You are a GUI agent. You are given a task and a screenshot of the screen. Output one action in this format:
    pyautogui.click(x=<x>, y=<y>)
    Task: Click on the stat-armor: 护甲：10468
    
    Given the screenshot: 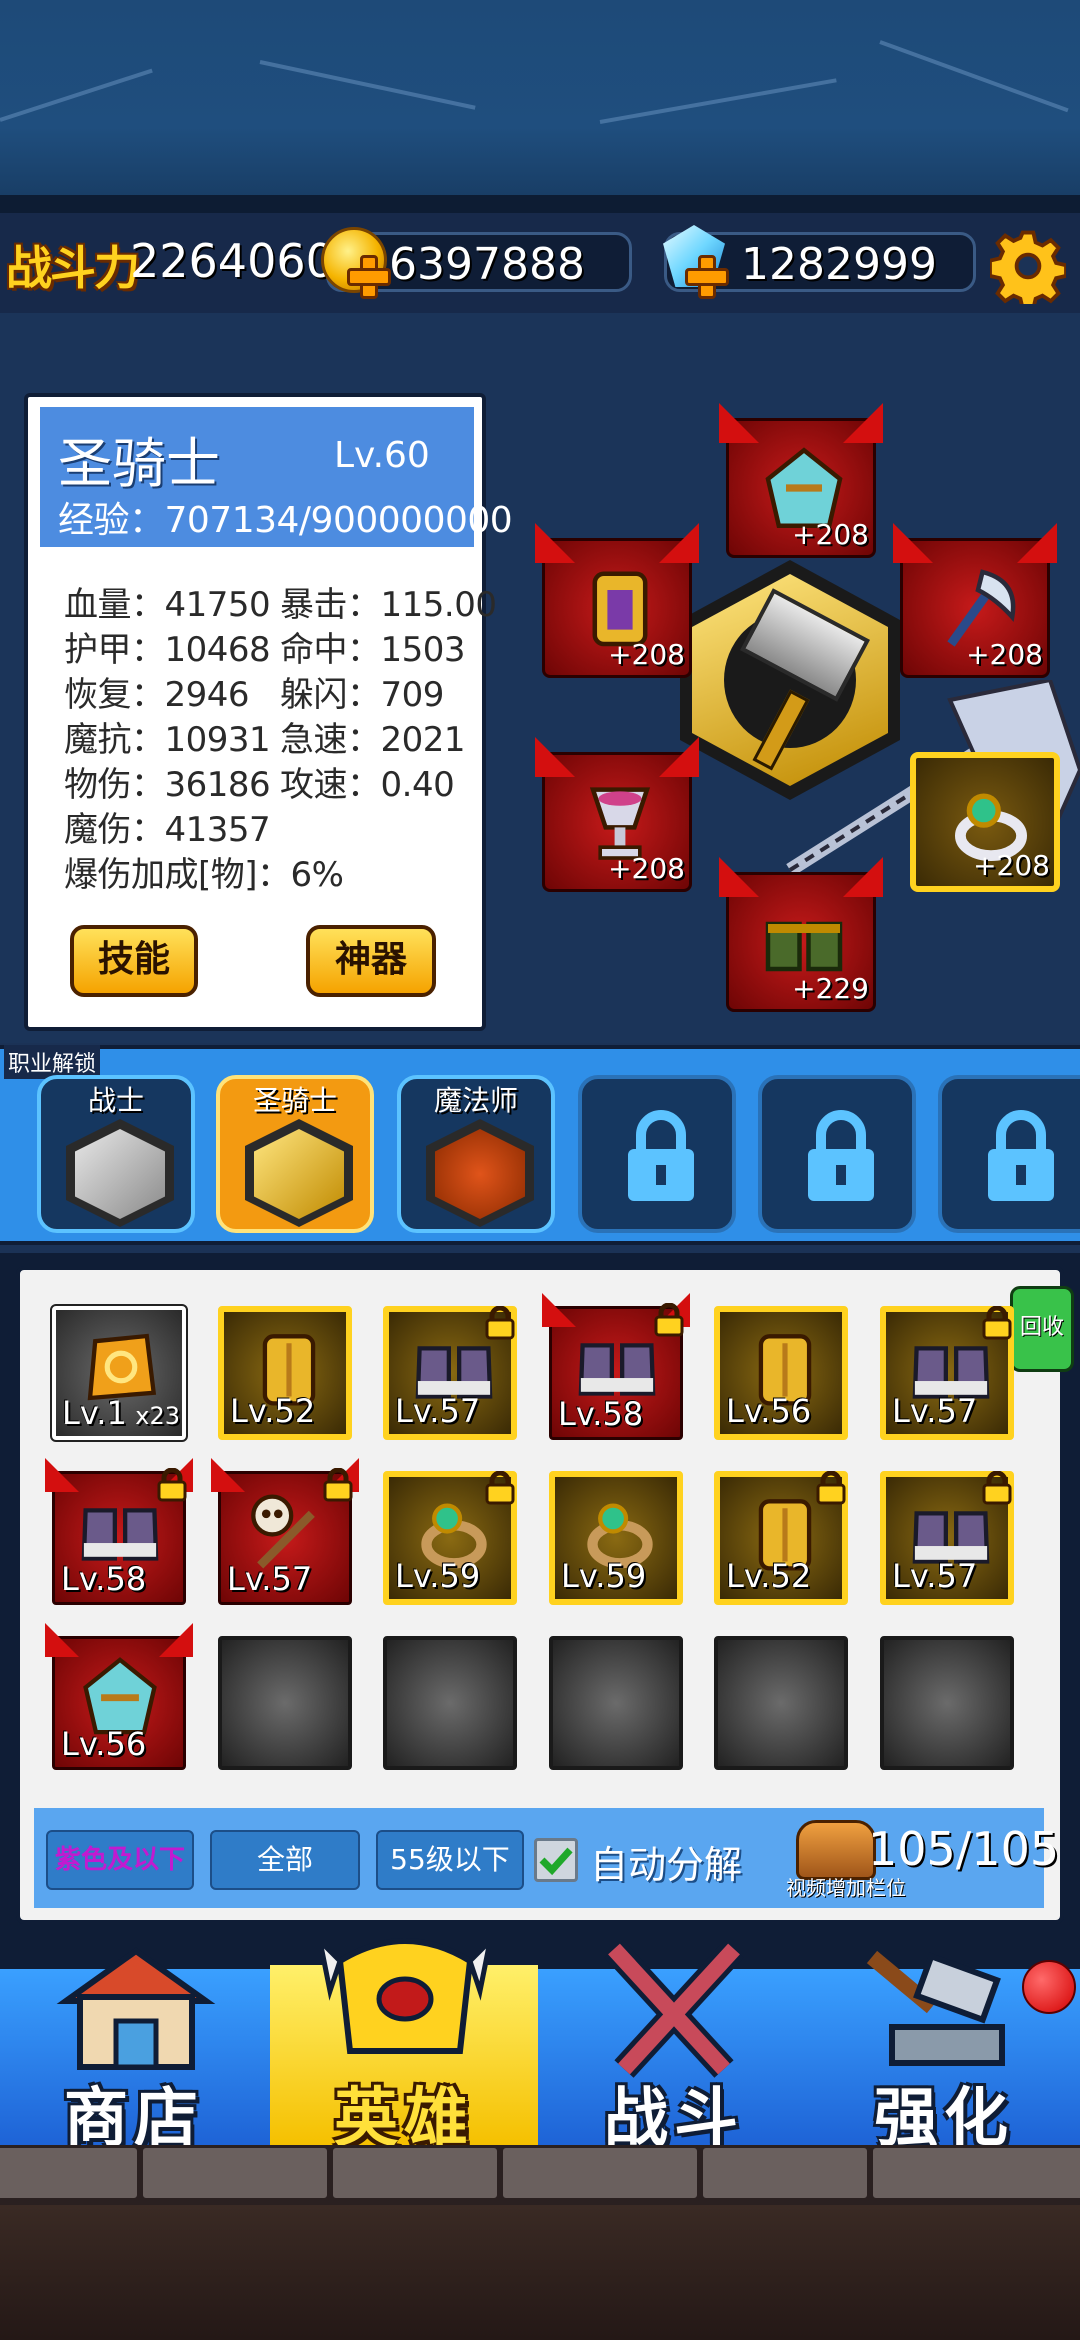 What is the action you would take?
    pyautogui.click(x=167, y=650)
    